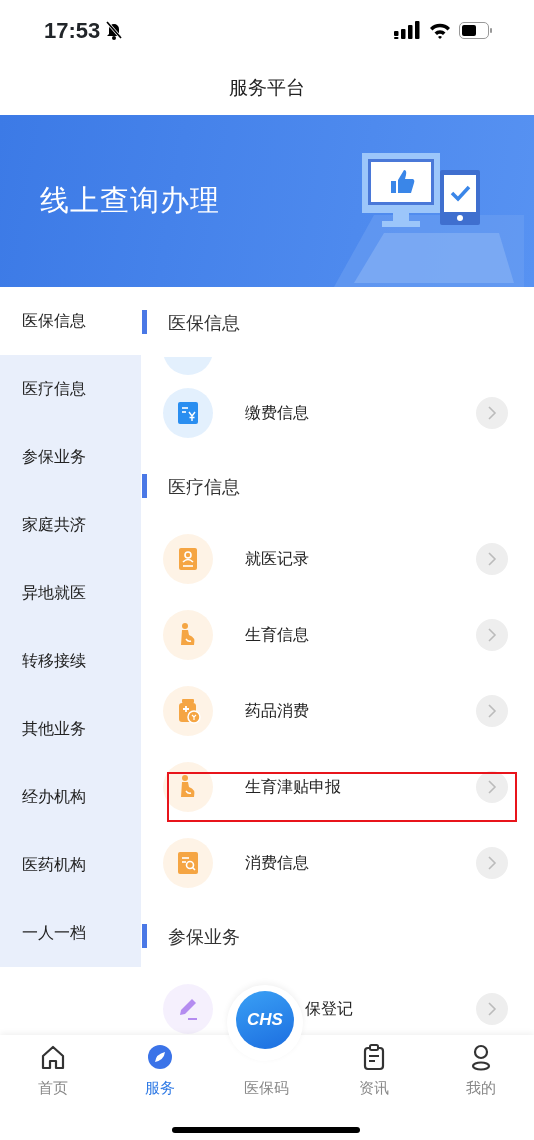  Describe the element at coordinates (70, 593) in the screenshot. I see `sidebar-item: 异地就医` at that location.